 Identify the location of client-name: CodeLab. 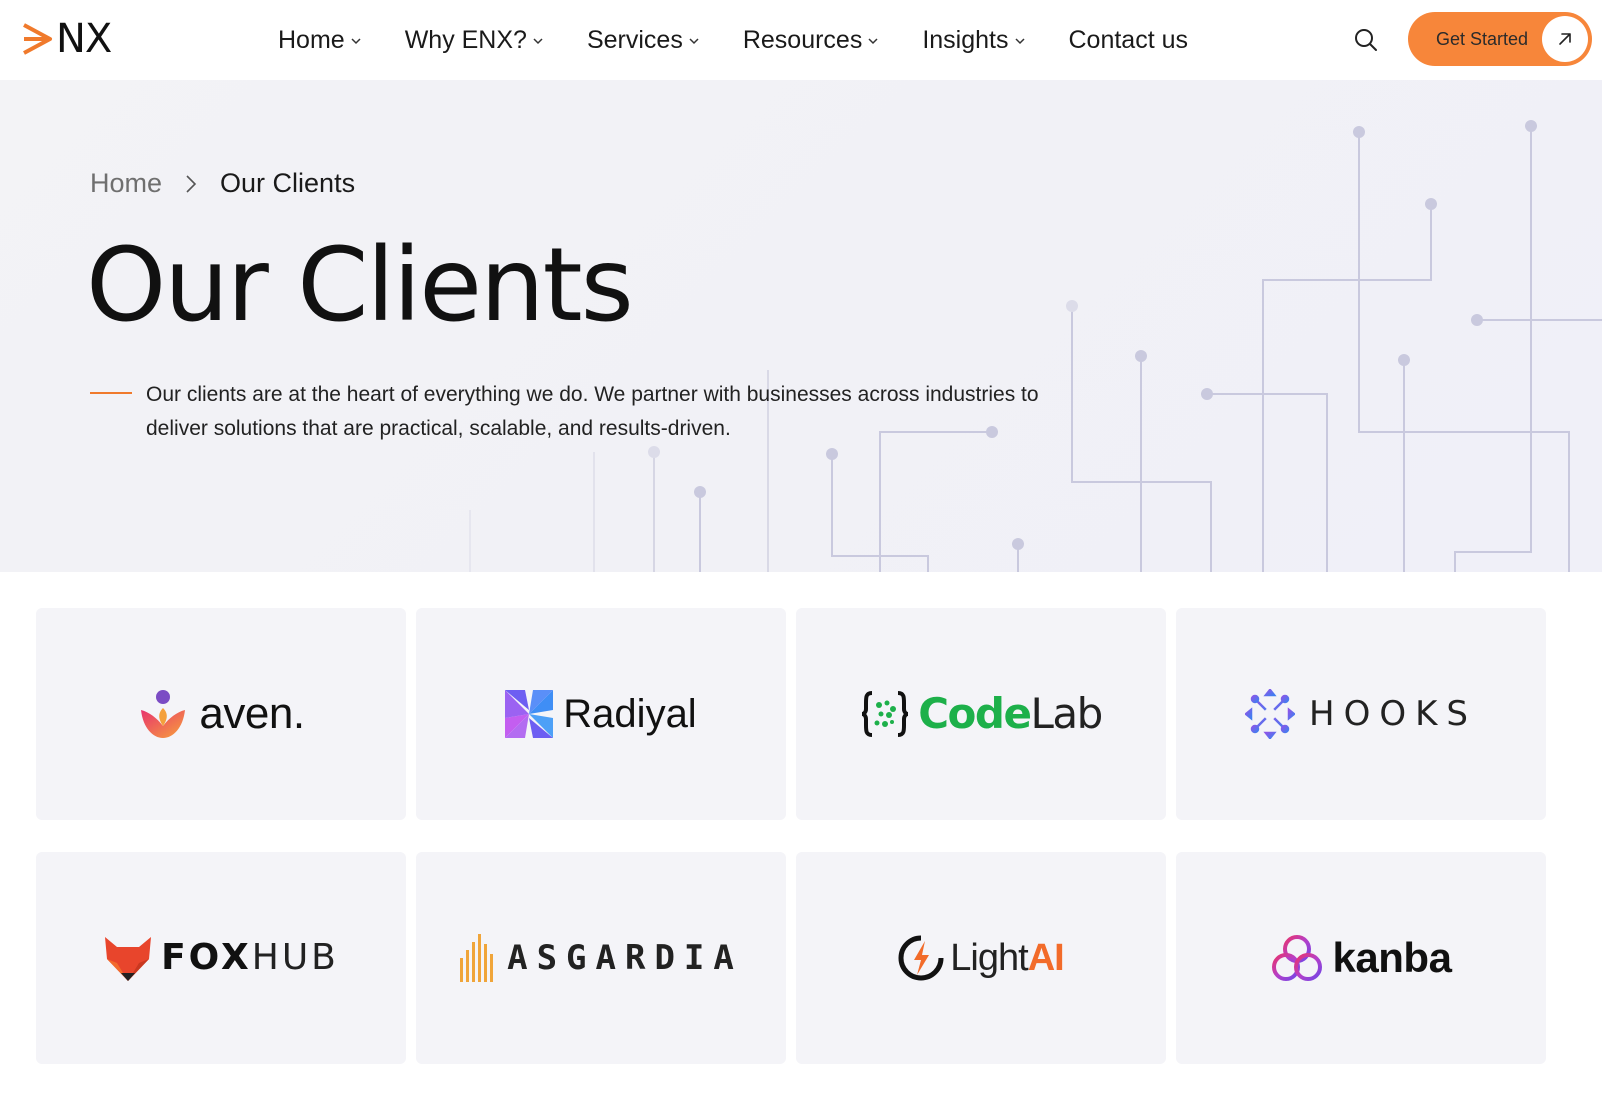
(1010, 714).